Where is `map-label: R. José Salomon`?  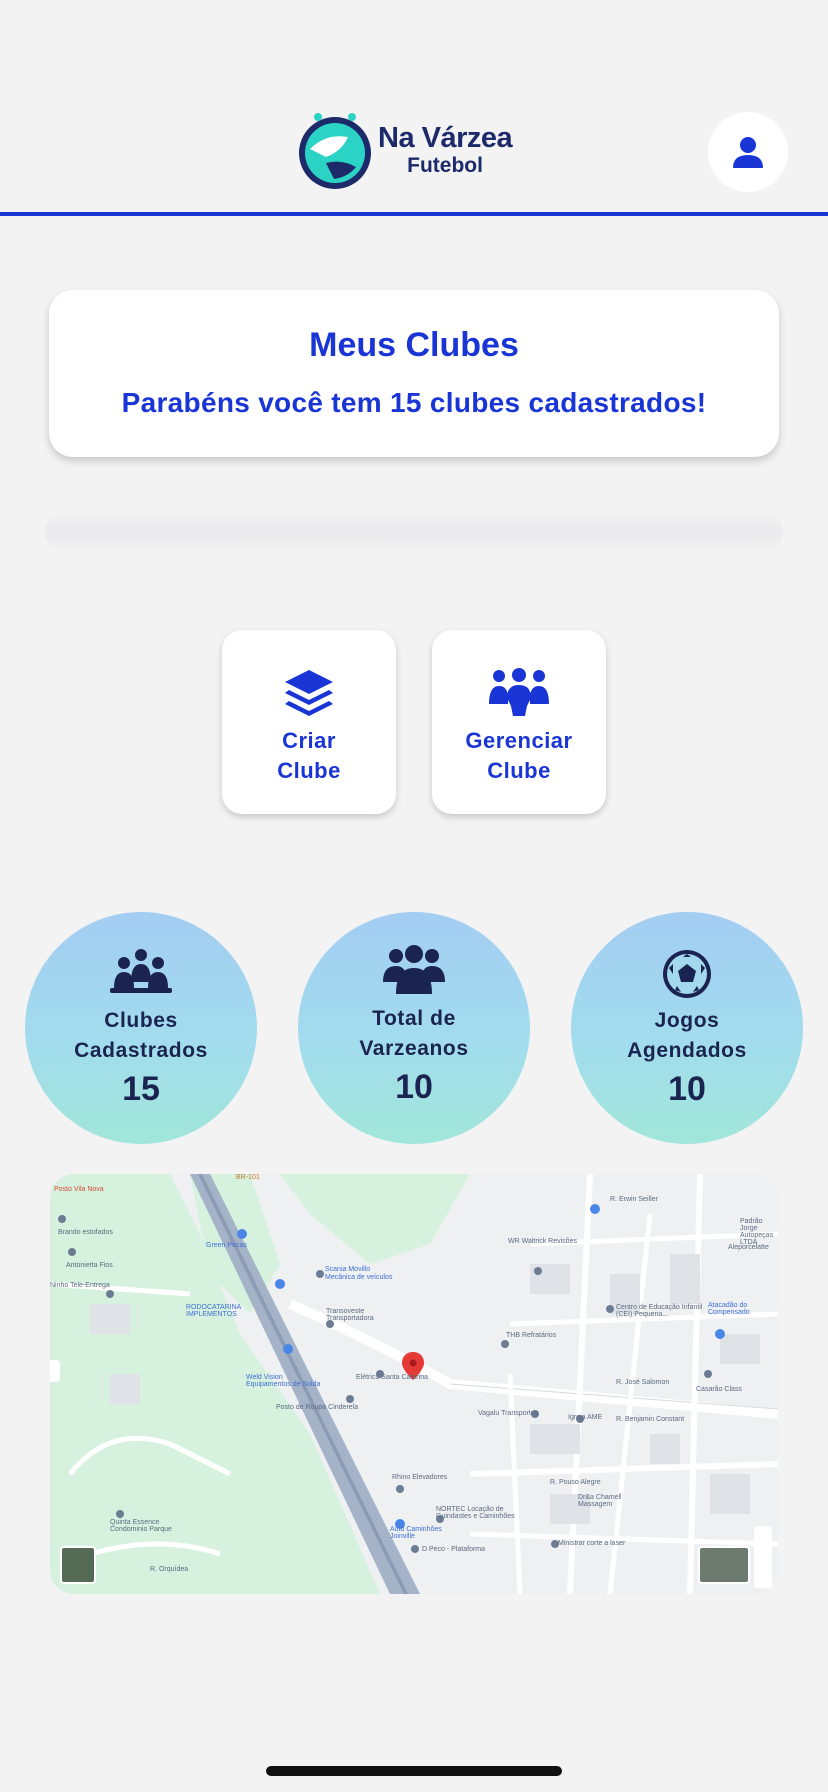 map-label: R. José Salomon is located at coordinates (643, 1382).